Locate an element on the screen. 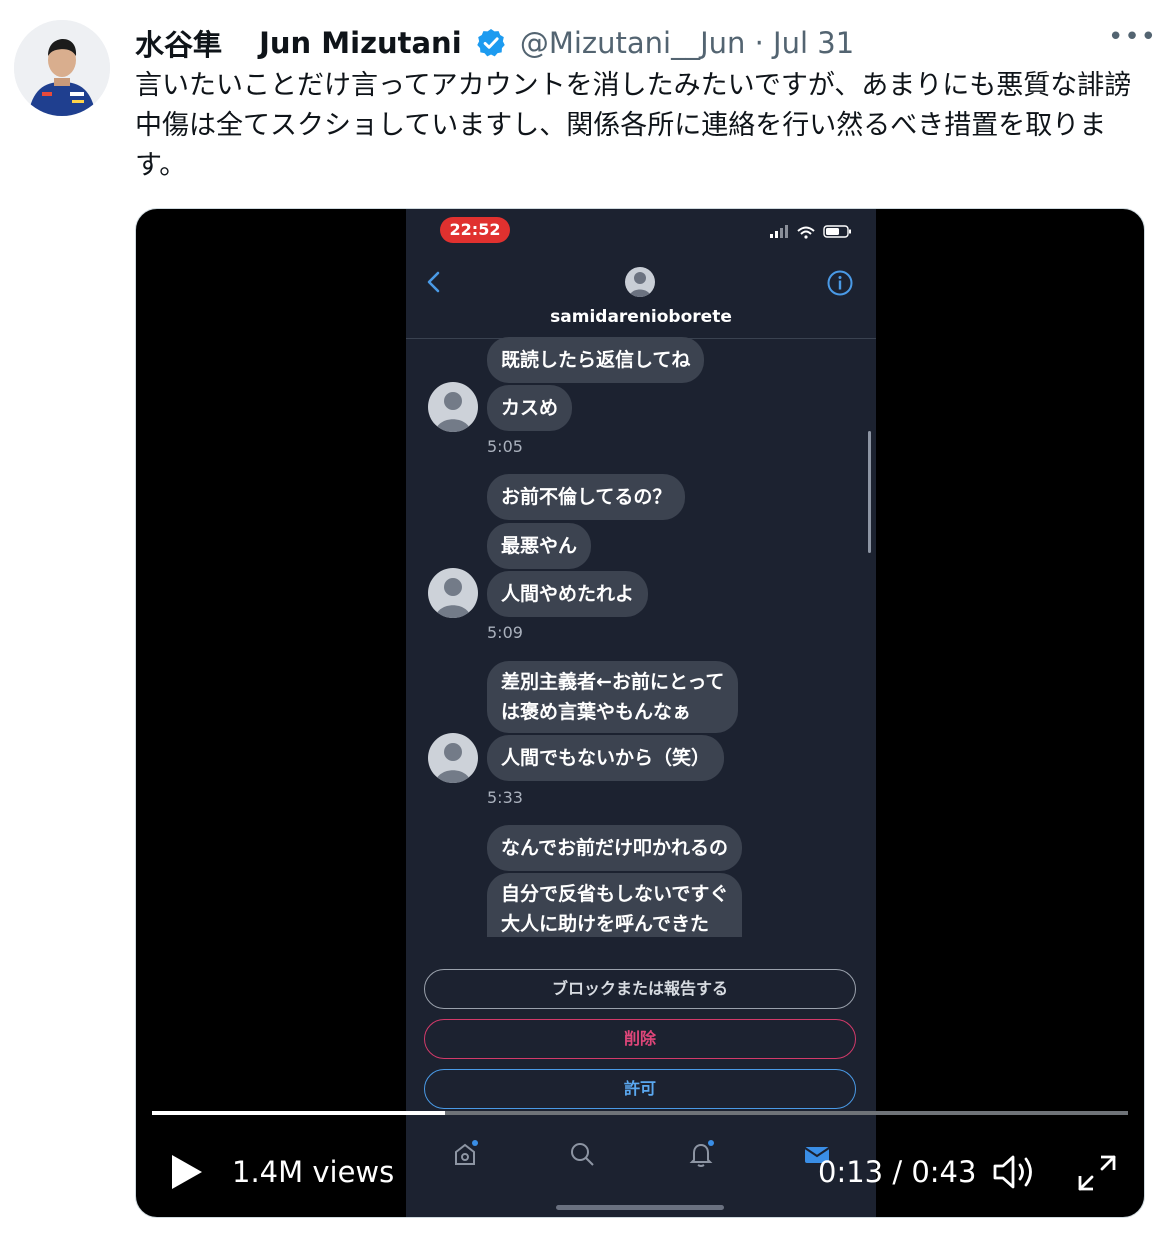 This screenshot has width=1166, height=1236. tweet-header: 水谷隼 Jun Mizutani @Mizutani__Jun · Jul 31 is located at coordinates (635, 42).